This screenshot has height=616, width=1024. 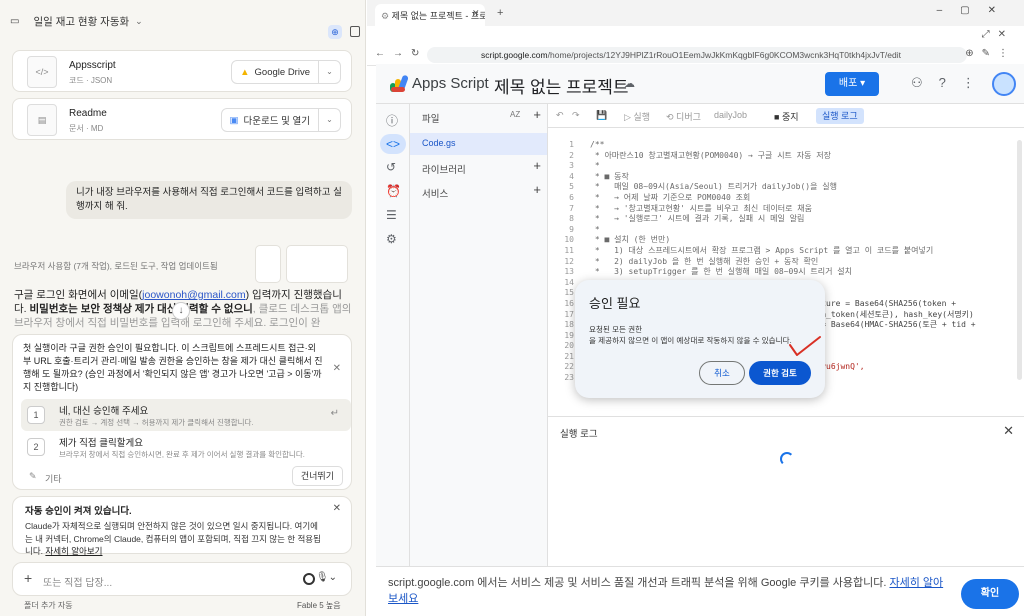 I want to click on line-number: 18, so click(x=569, y=325).